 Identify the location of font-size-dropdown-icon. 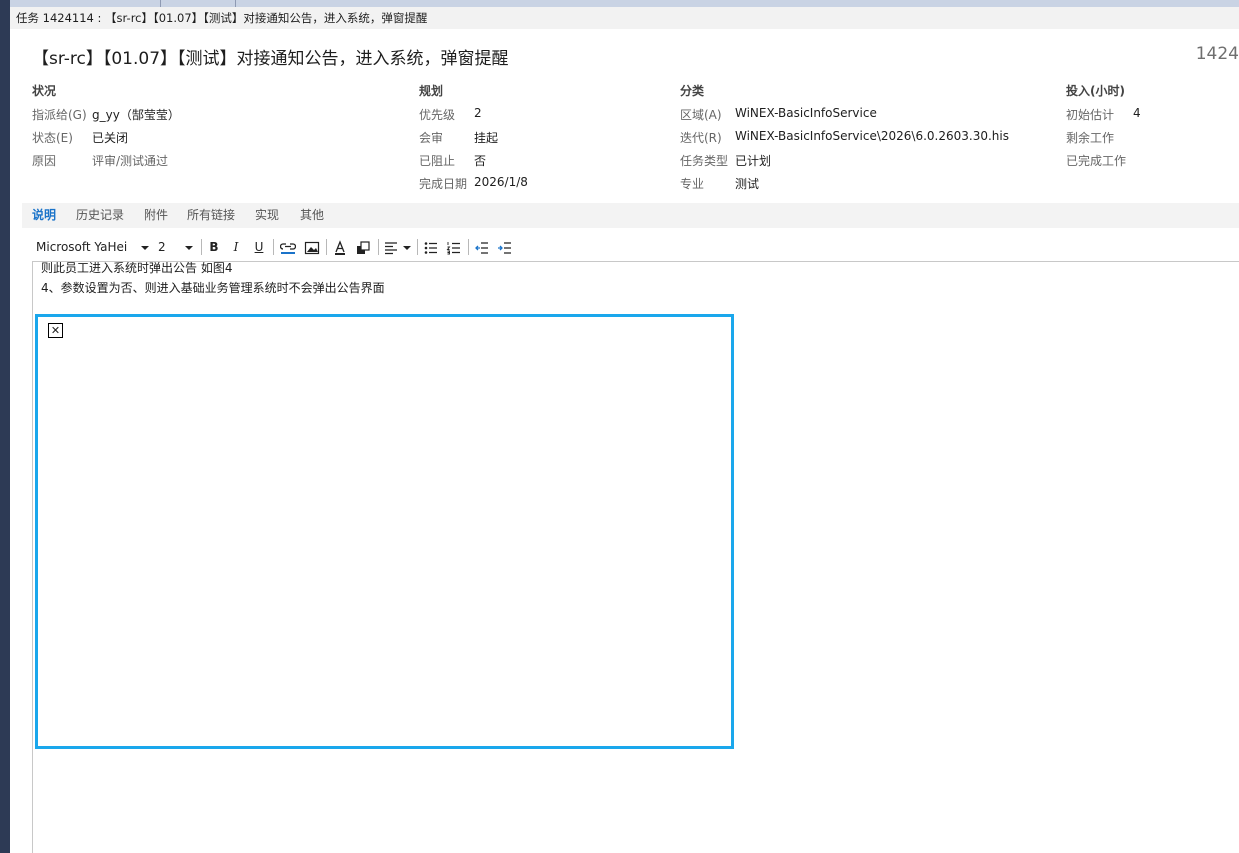
(189, 247).